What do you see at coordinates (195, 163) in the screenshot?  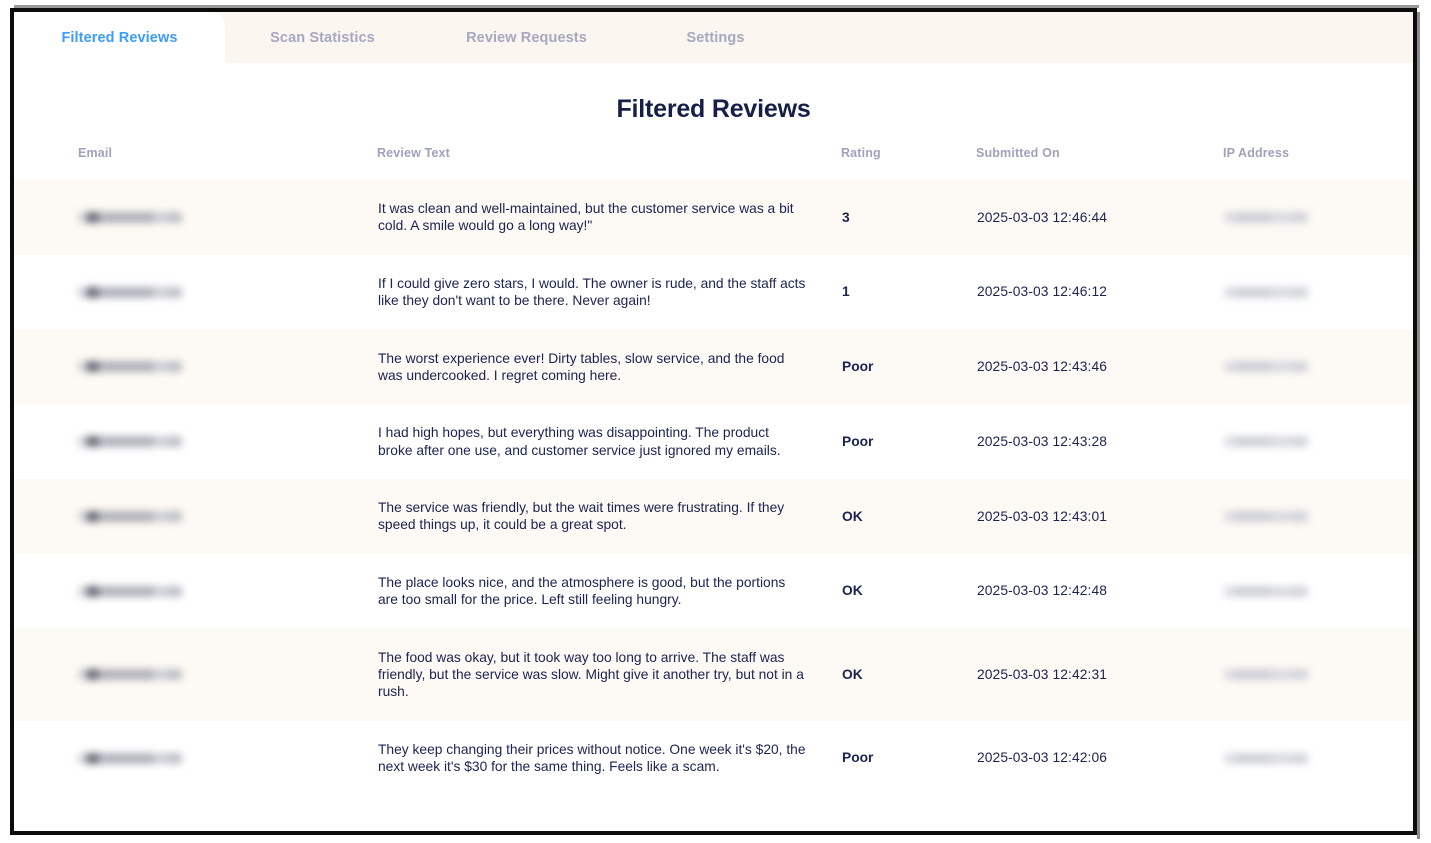 I see `column-header-email: Email` at bounding box center [195, 163].